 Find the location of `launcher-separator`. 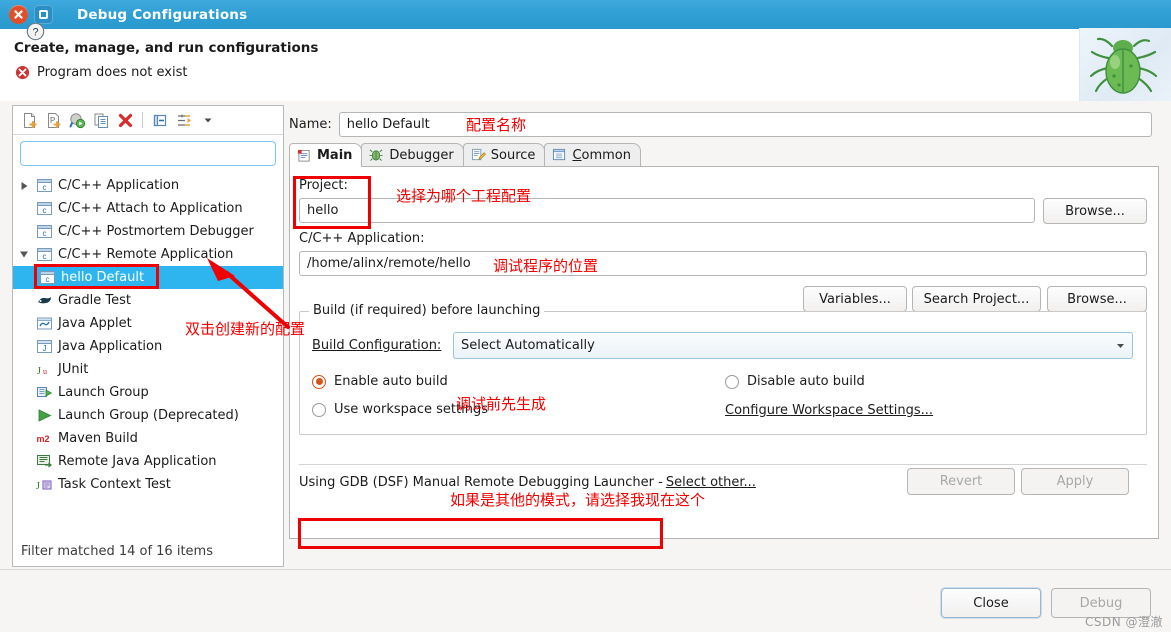

launcher-separator is located at coordinates (723, 464).